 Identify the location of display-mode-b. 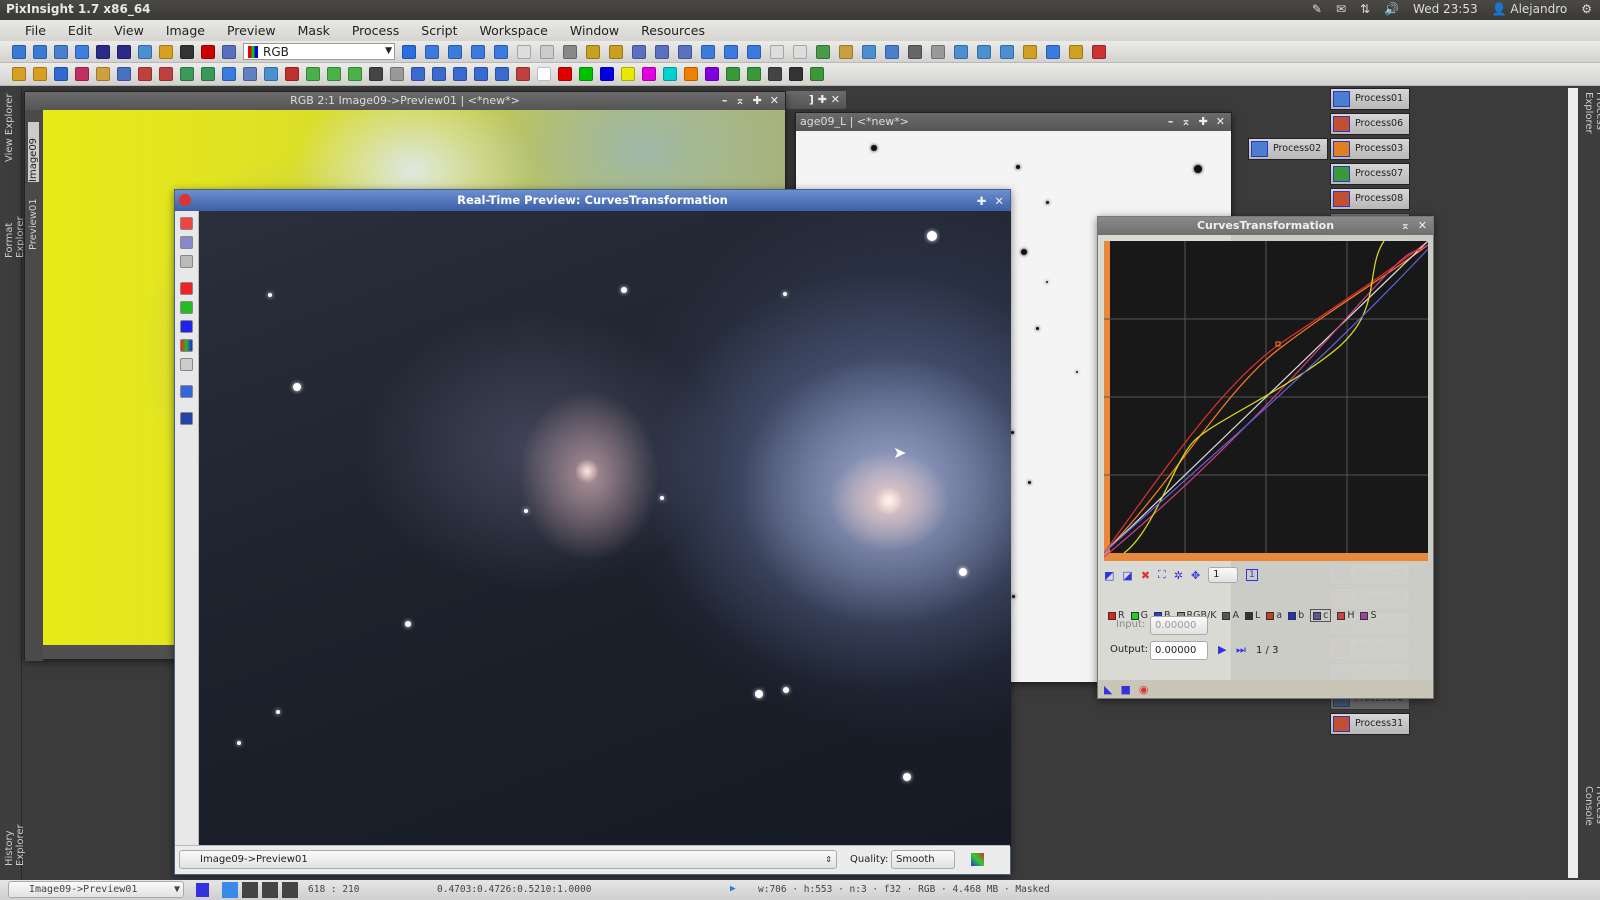
(290, 890).